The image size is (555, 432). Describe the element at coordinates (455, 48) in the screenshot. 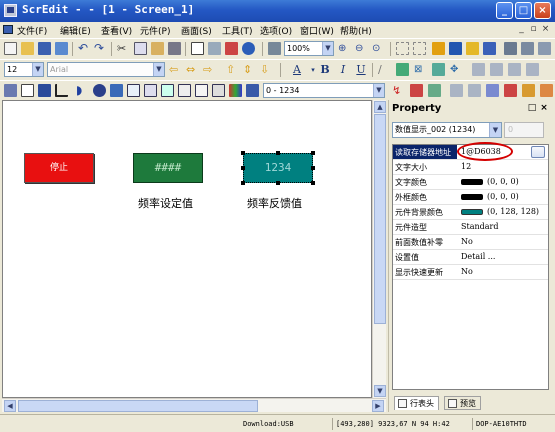

I see `send-back-icon` at that location.